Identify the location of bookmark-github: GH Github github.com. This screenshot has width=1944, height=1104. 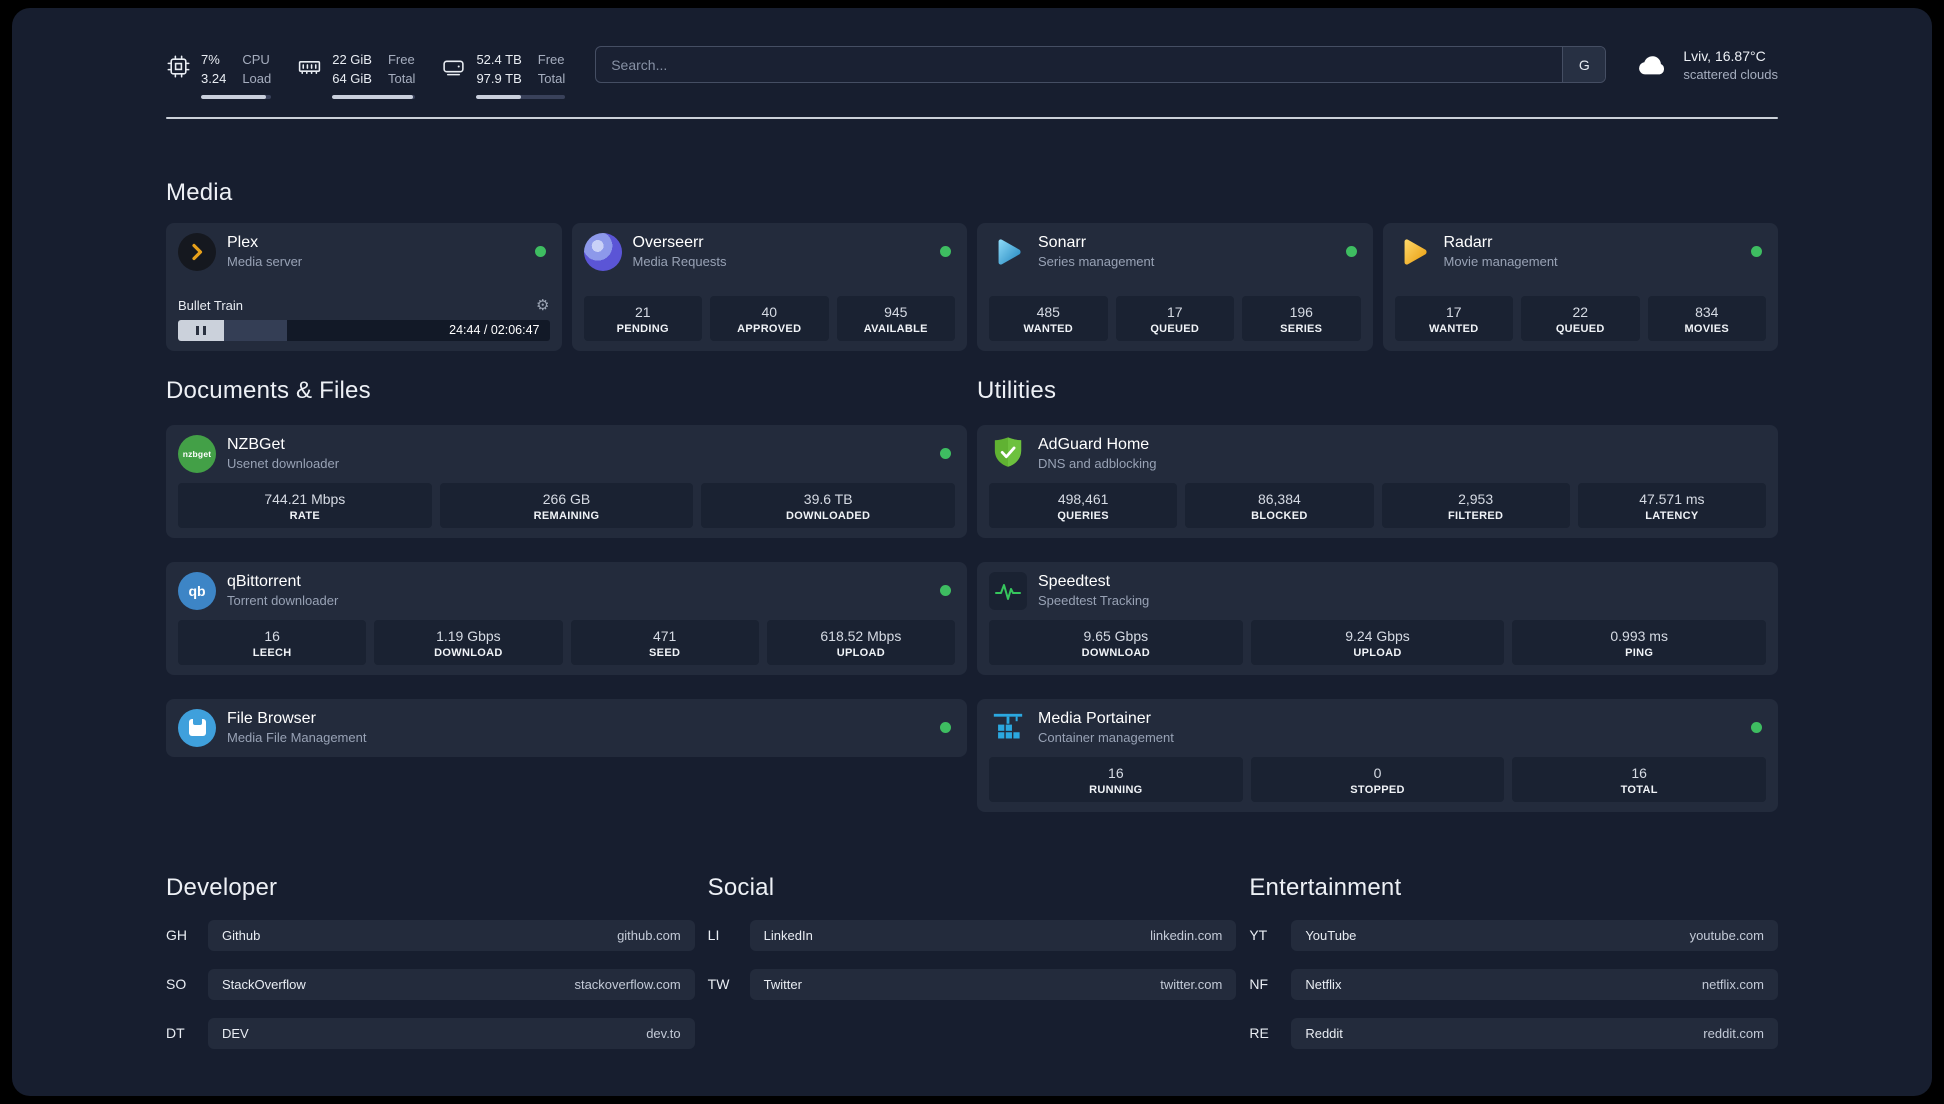
(430, 935).